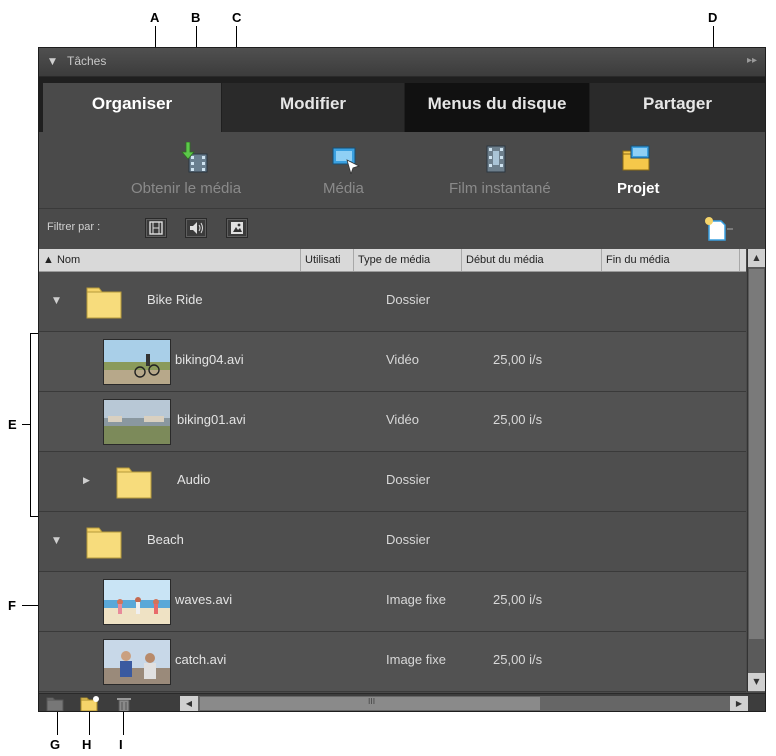 This screenshot has width=776, height=756. I want to click on bottom-bar: ◀ III ▶, so click(402, 702).